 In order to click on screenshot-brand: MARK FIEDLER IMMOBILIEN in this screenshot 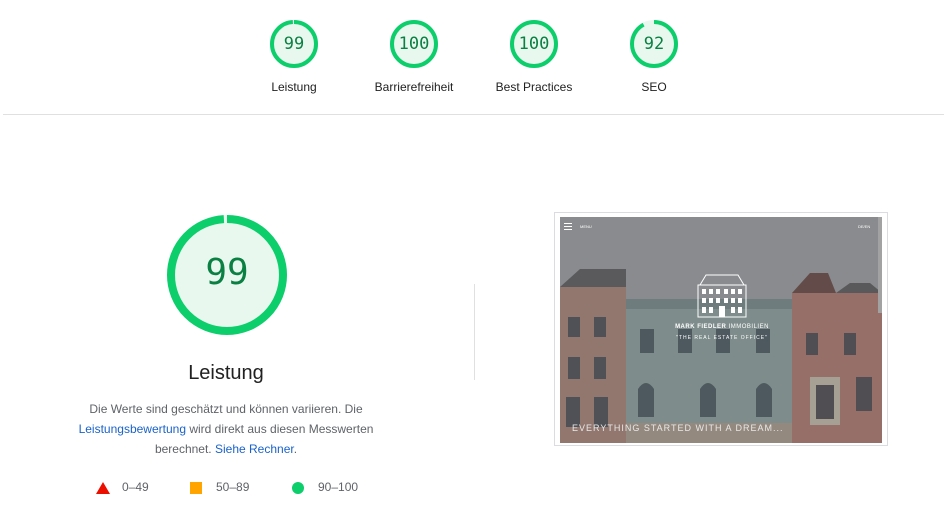, I will do `click(722, 327)`.